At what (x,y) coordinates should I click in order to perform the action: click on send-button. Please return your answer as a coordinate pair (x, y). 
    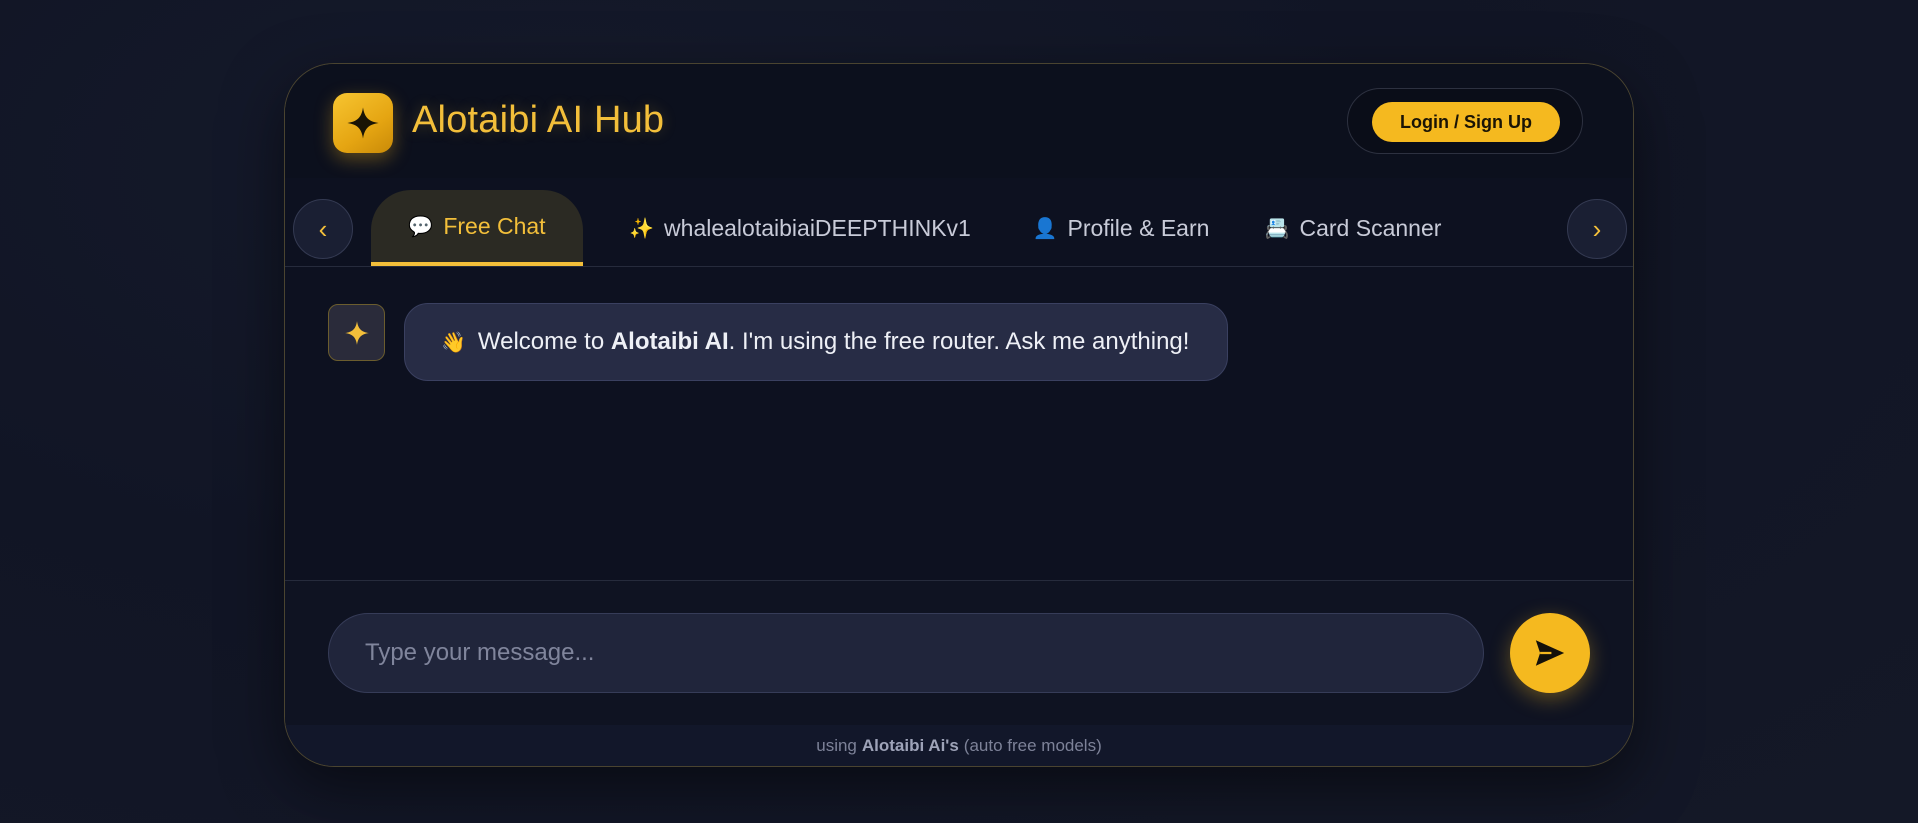
    Looking at the image, I should click on (1550, 653).